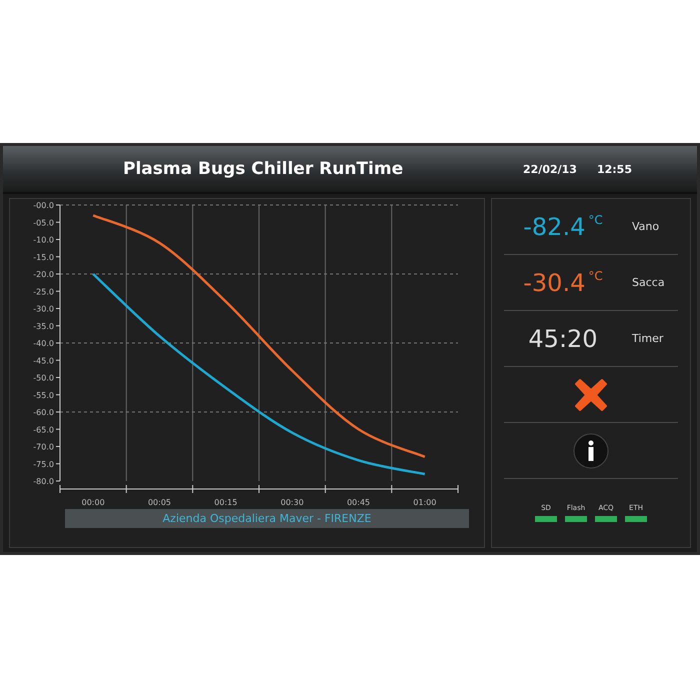 The width and height of the screenshot is (700, 700). Describe the element at coordinates (43, 447) in the screenshot. I see `y-tick-label: -70.0` at that location.